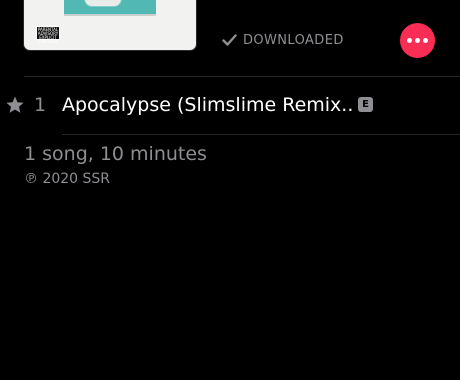 This screenshot has width=460, height=380. I want to click on album-subtitle-cut: ·· ·· ·· · ·, so click(282, 1).